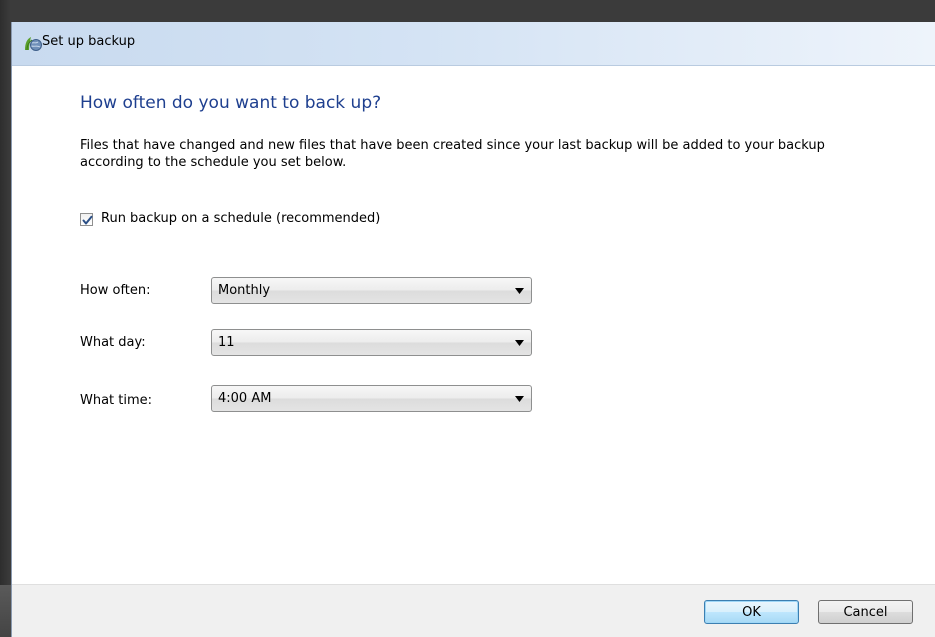  Describe the element at coordinates (245, 398) in the screenshot. I see `what-time-value: 4:00 AM` at that location.